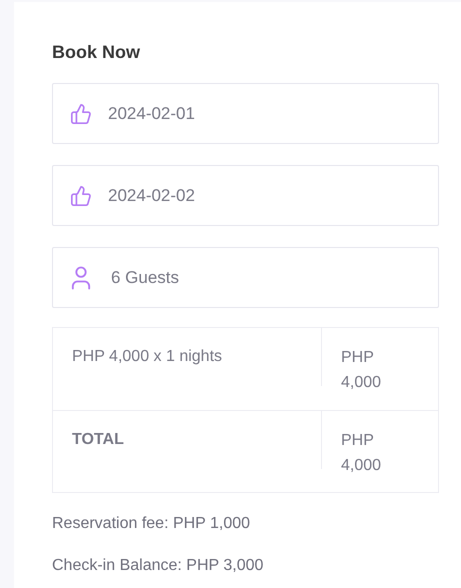 The height and width of the screenshot is (588, 461). What do you see at coordinates (245, 113) in the screenshot?
I see `date-field: 2024-02-01` at bounding box center [245, 113].